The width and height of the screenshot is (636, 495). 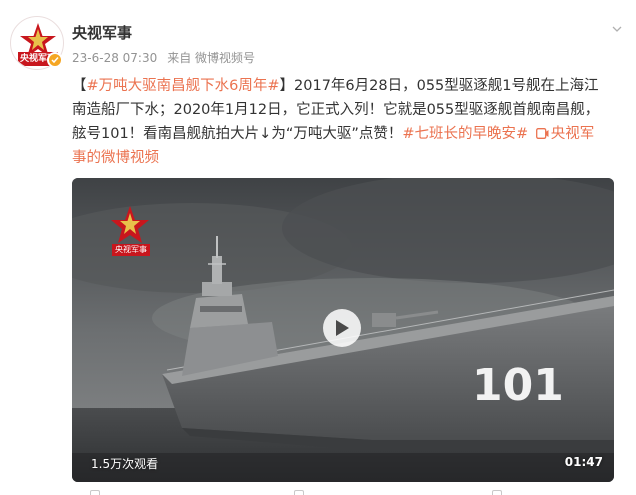 What do you see at coordinates (163, 57) in the screenshot?
I see `post-meta: 23-6-28 07:30 来自 微博视频号` at bounding box center [163, 57].